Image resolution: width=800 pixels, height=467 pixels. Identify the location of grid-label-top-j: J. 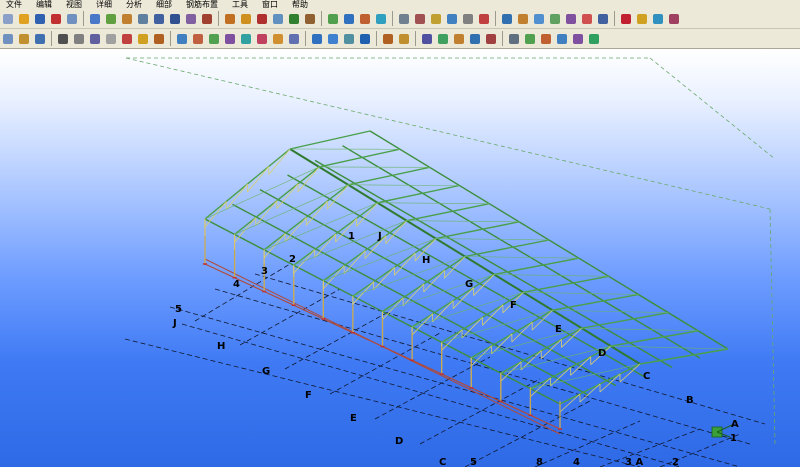
(379, 236).